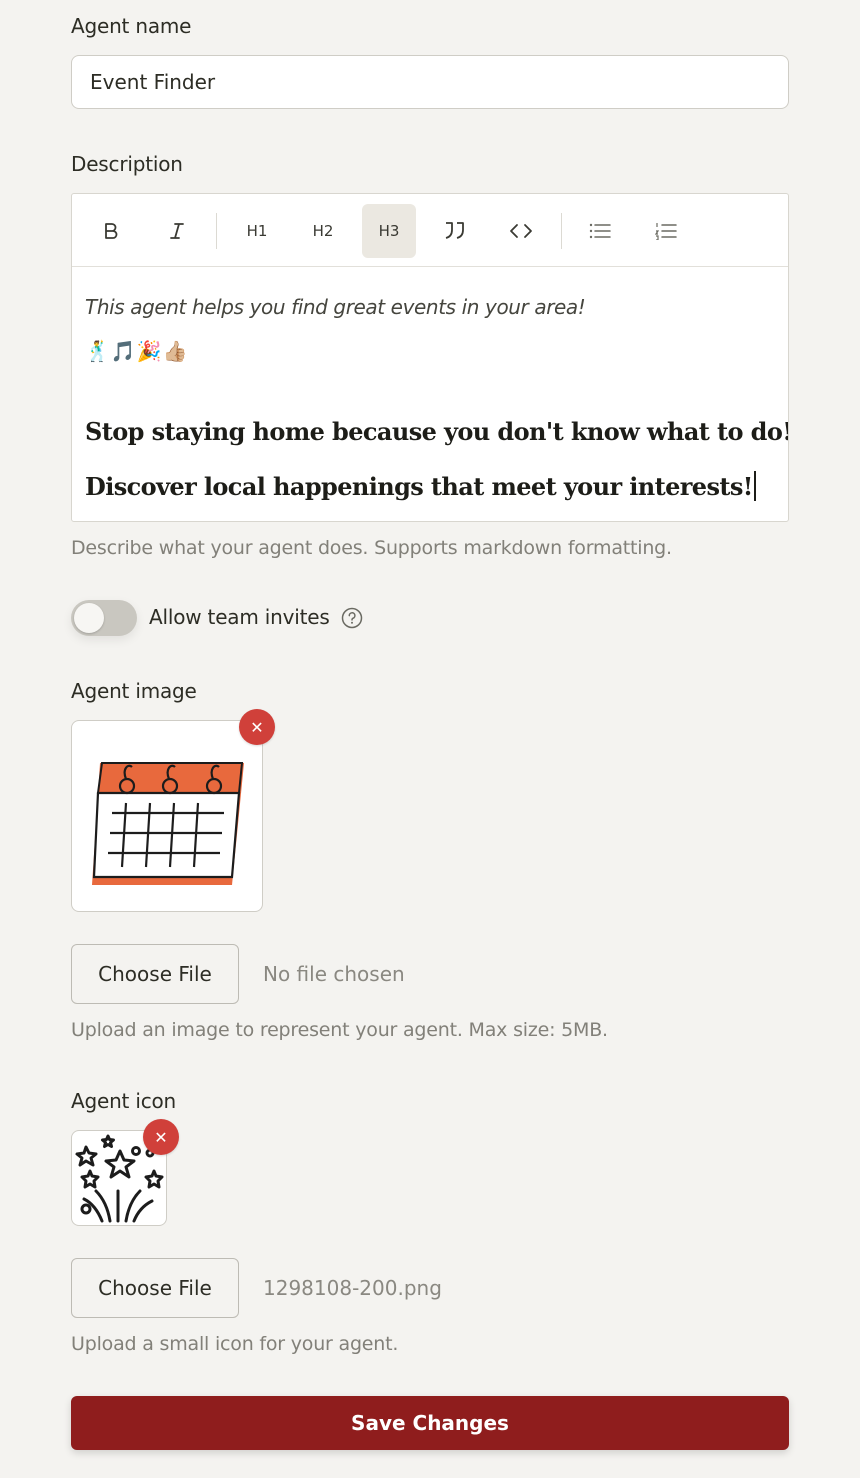 The width and height of the screenshot is (860, 1478). I want to click on italic-button, so click(177, 231).